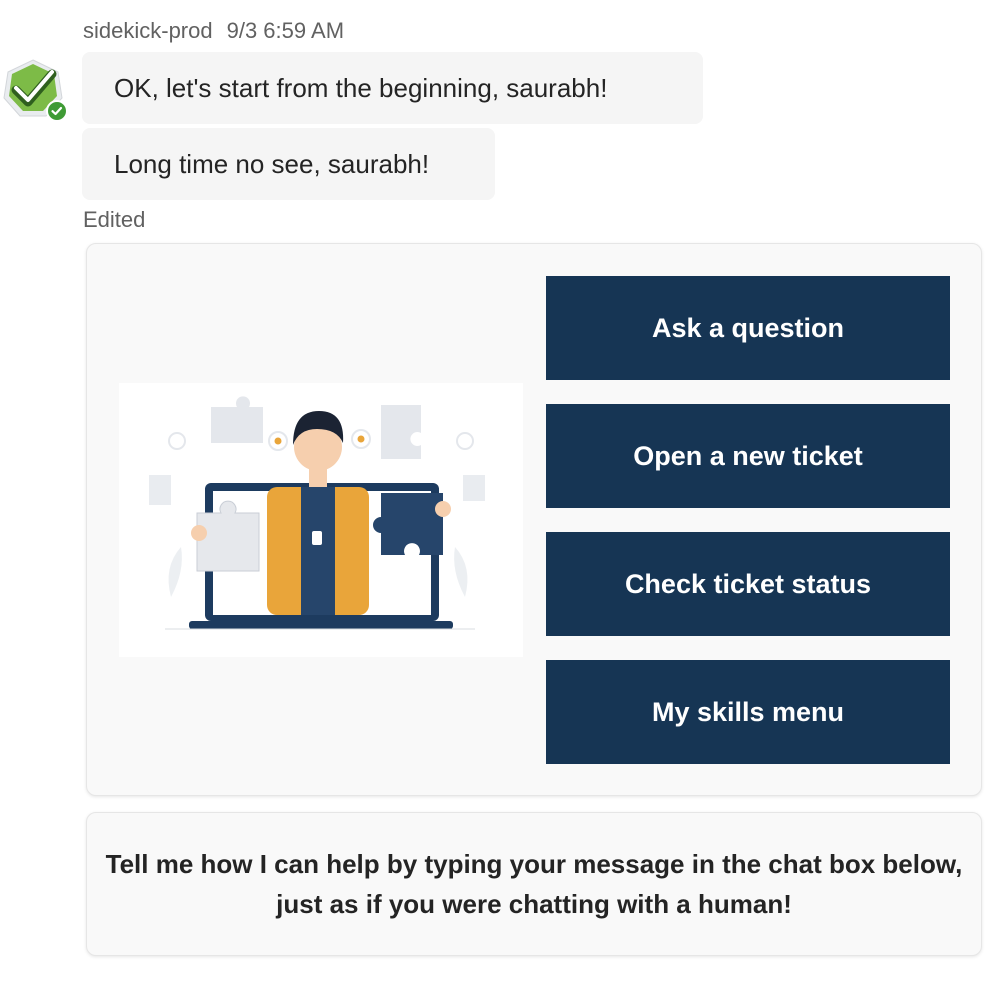  I want to click on hero-image, so click(321, 520).